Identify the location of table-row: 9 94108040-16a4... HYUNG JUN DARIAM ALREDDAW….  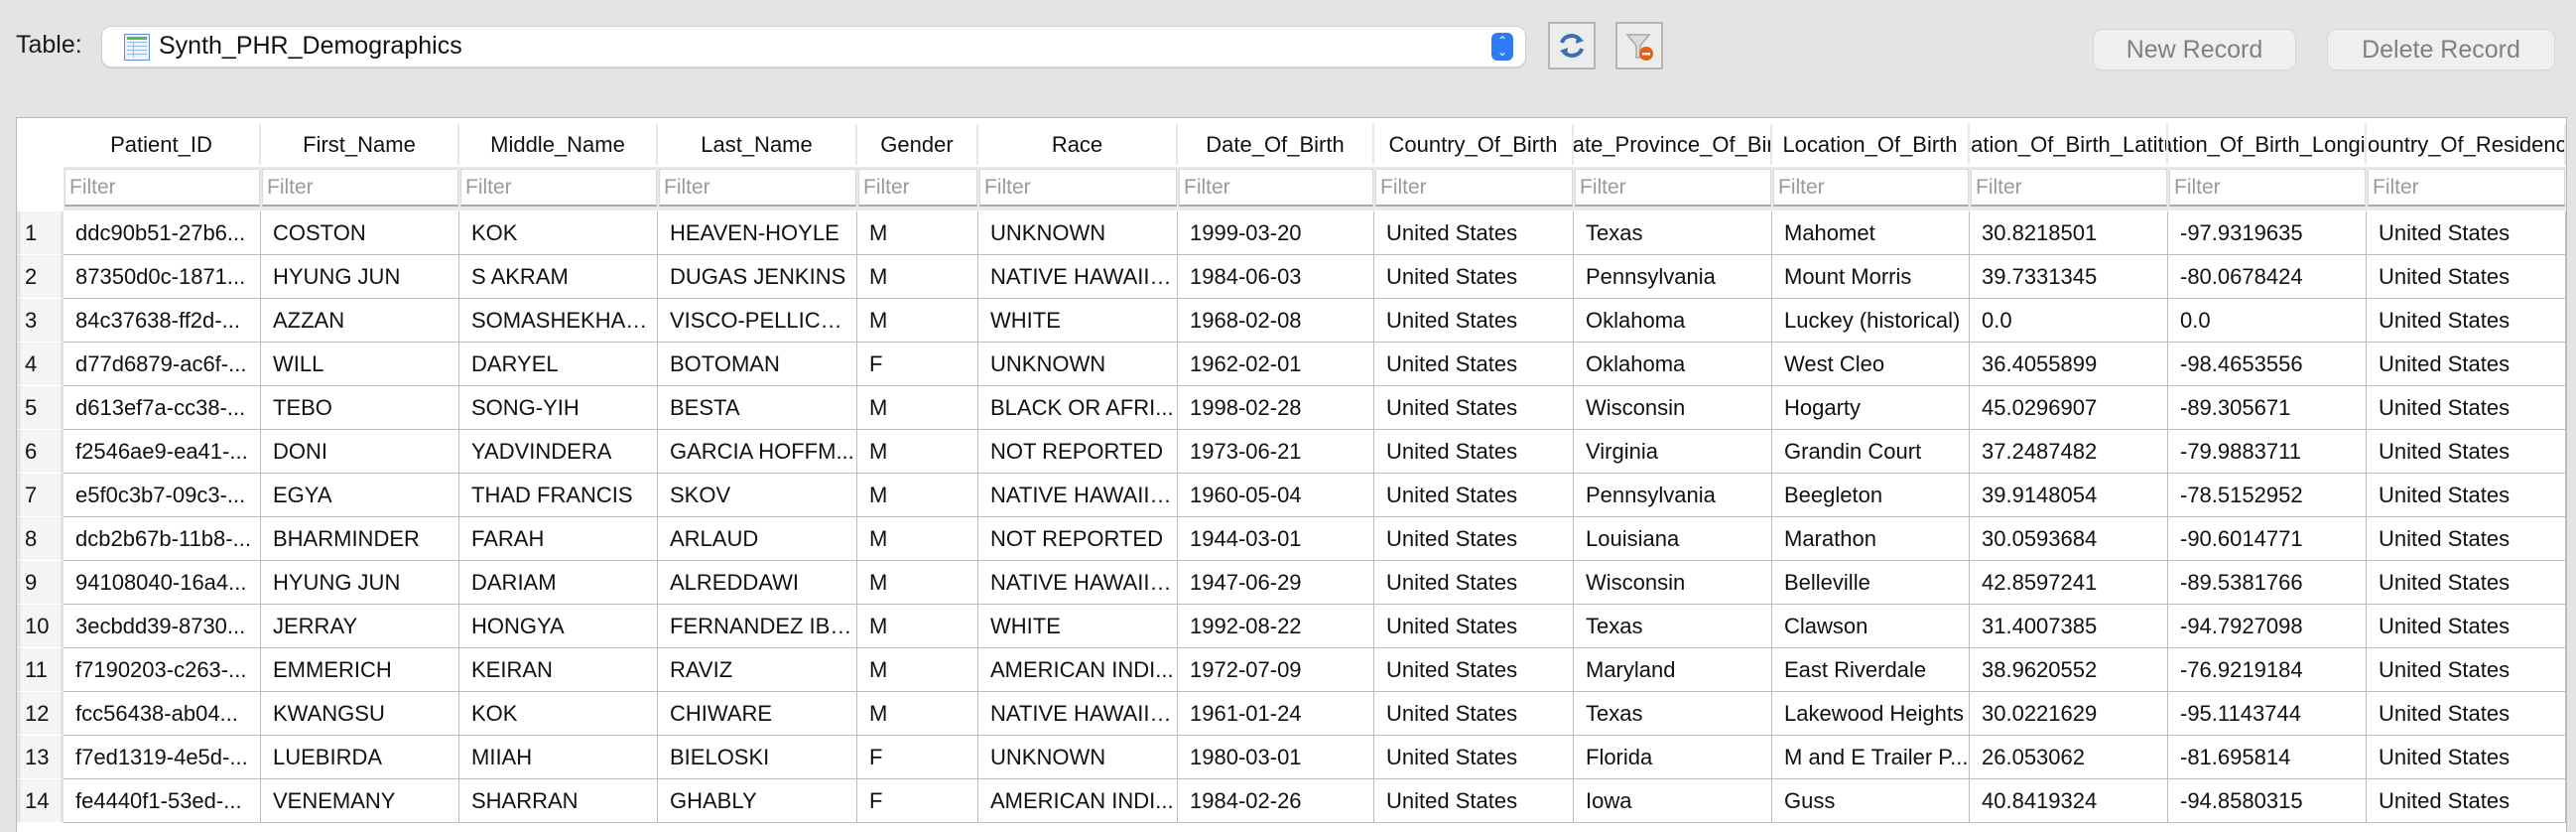
(1291, 583).